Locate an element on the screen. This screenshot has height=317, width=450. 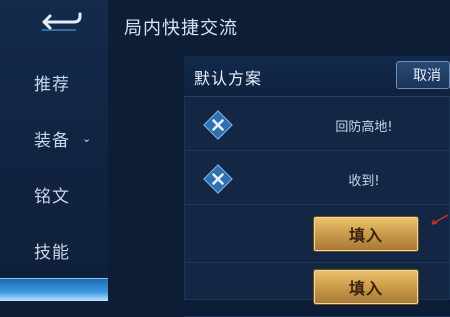
sidebar-item-recommend: 推荐 is located at coordinates (54, 82).